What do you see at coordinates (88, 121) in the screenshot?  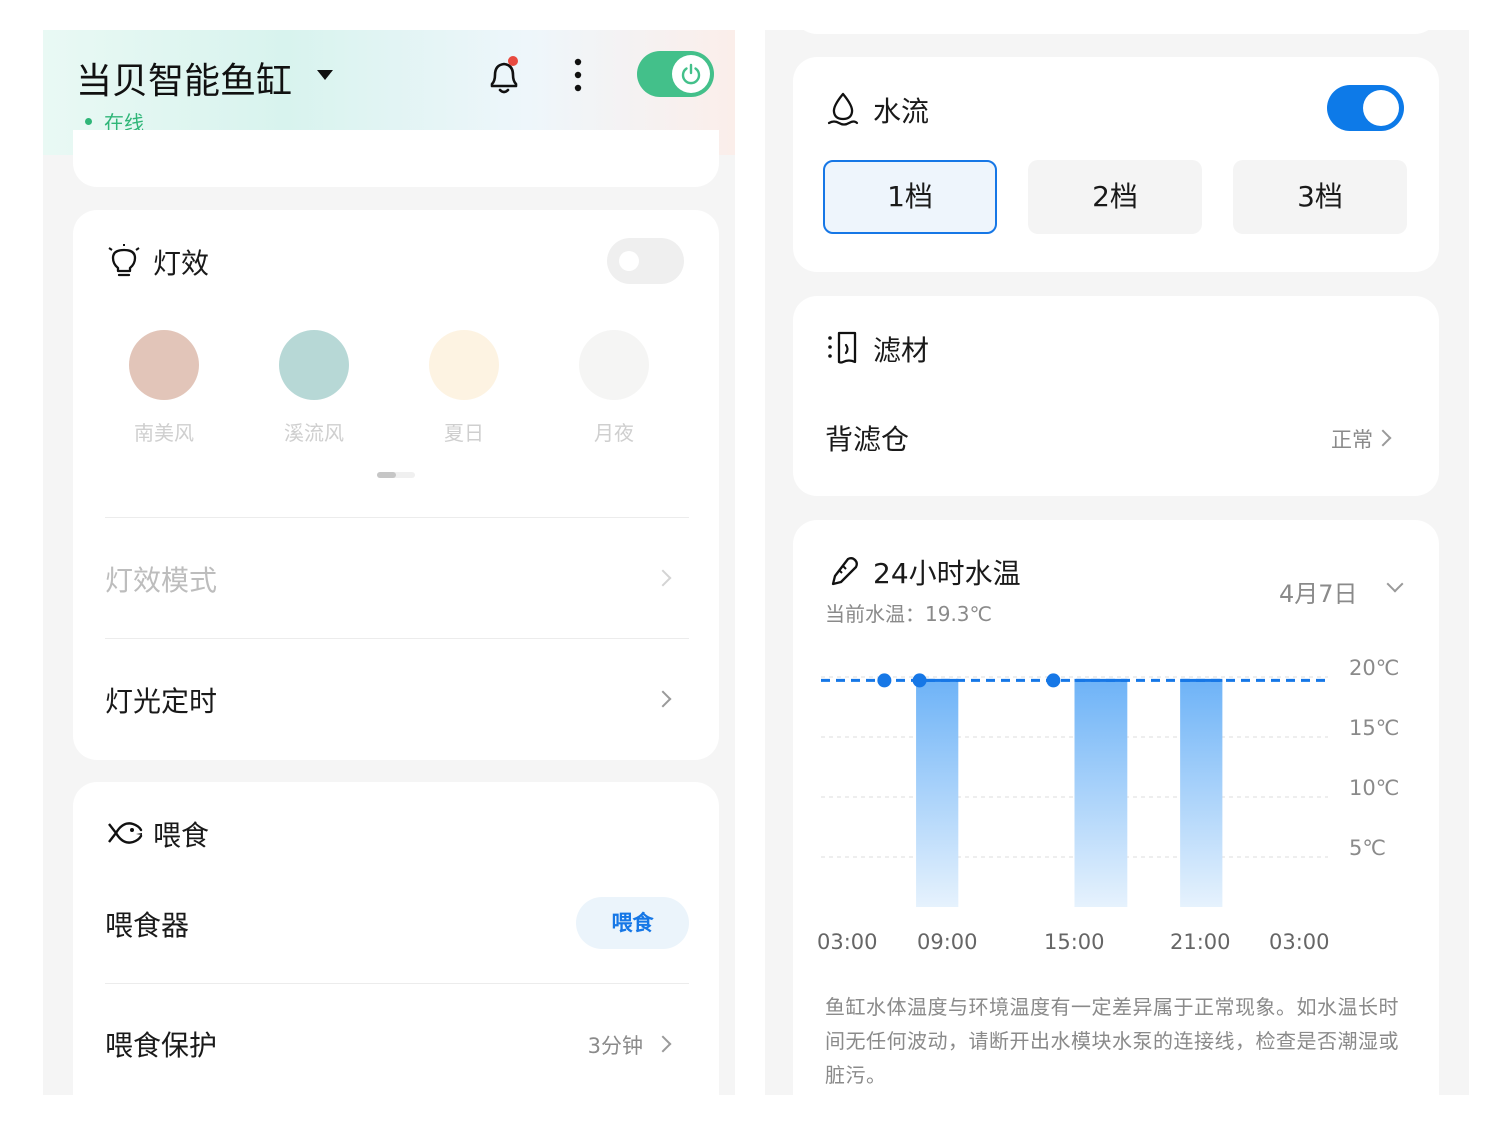 I see `online-dot-icon` at bounding box center [88, 121].